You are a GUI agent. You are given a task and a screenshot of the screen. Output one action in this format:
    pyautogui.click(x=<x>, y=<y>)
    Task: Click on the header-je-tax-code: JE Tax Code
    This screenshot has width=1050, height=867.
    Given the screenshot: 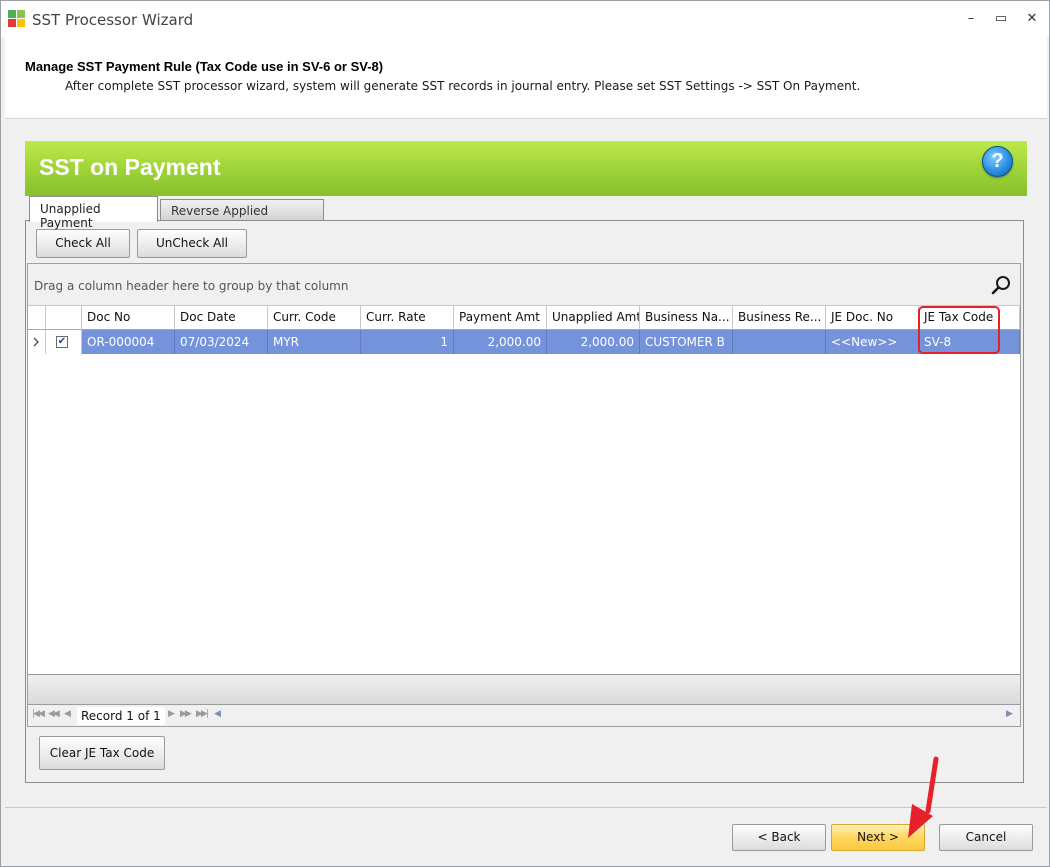 What is the action you would take?
    pyautogui.click(x=969, y=318)
    